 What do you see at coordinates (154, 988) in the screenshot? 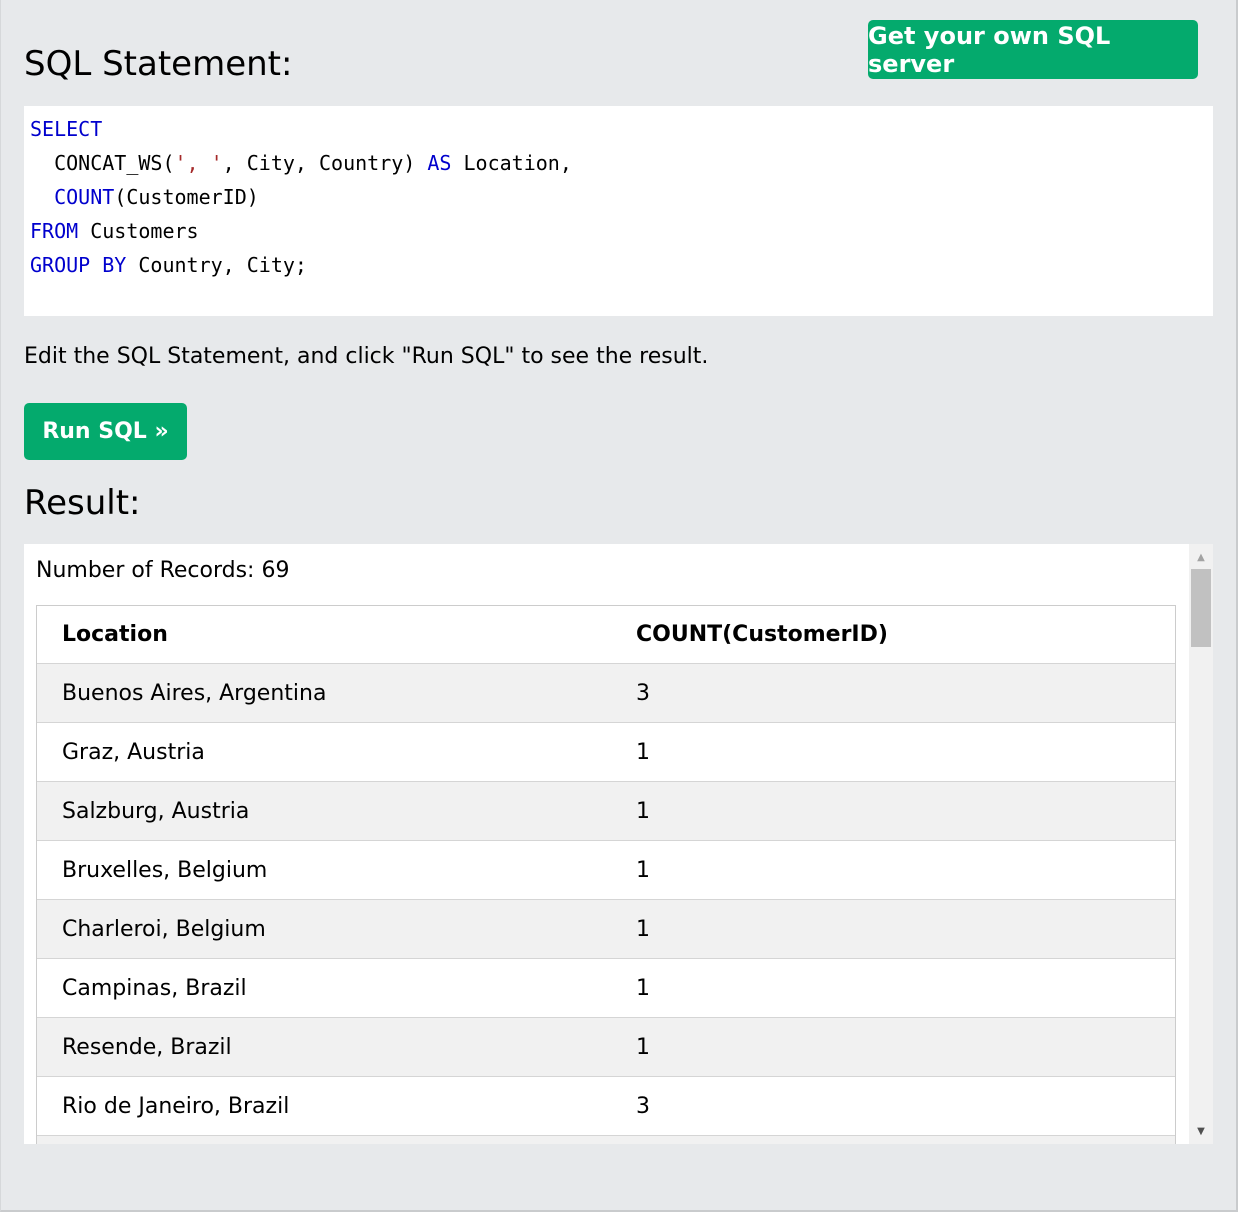
I see `cell-location: Campinas, Brazil` at bounding box center [154, 988].